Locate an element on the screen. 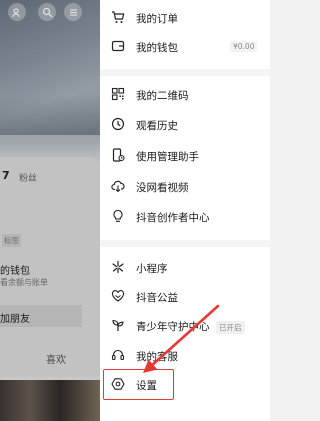  menu-label: 没网看视频 is located at coordinates (162, 187).